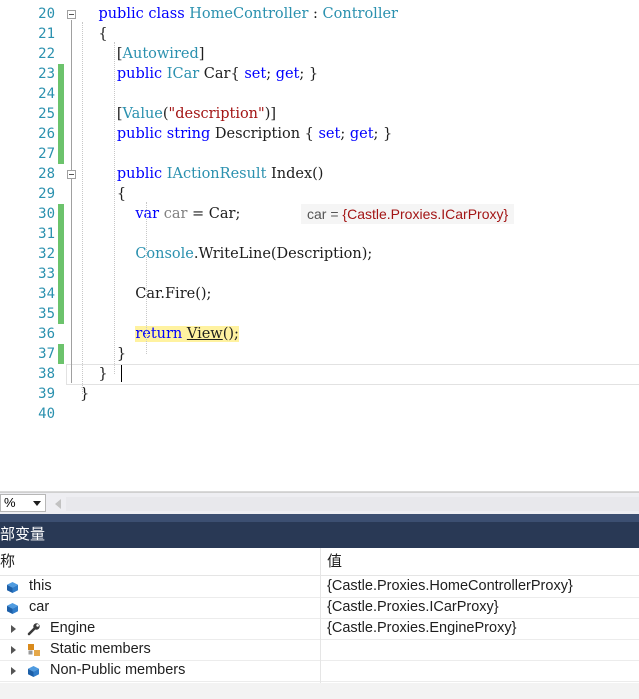  I want to click on column-header-value: 值, so click(334, 561).